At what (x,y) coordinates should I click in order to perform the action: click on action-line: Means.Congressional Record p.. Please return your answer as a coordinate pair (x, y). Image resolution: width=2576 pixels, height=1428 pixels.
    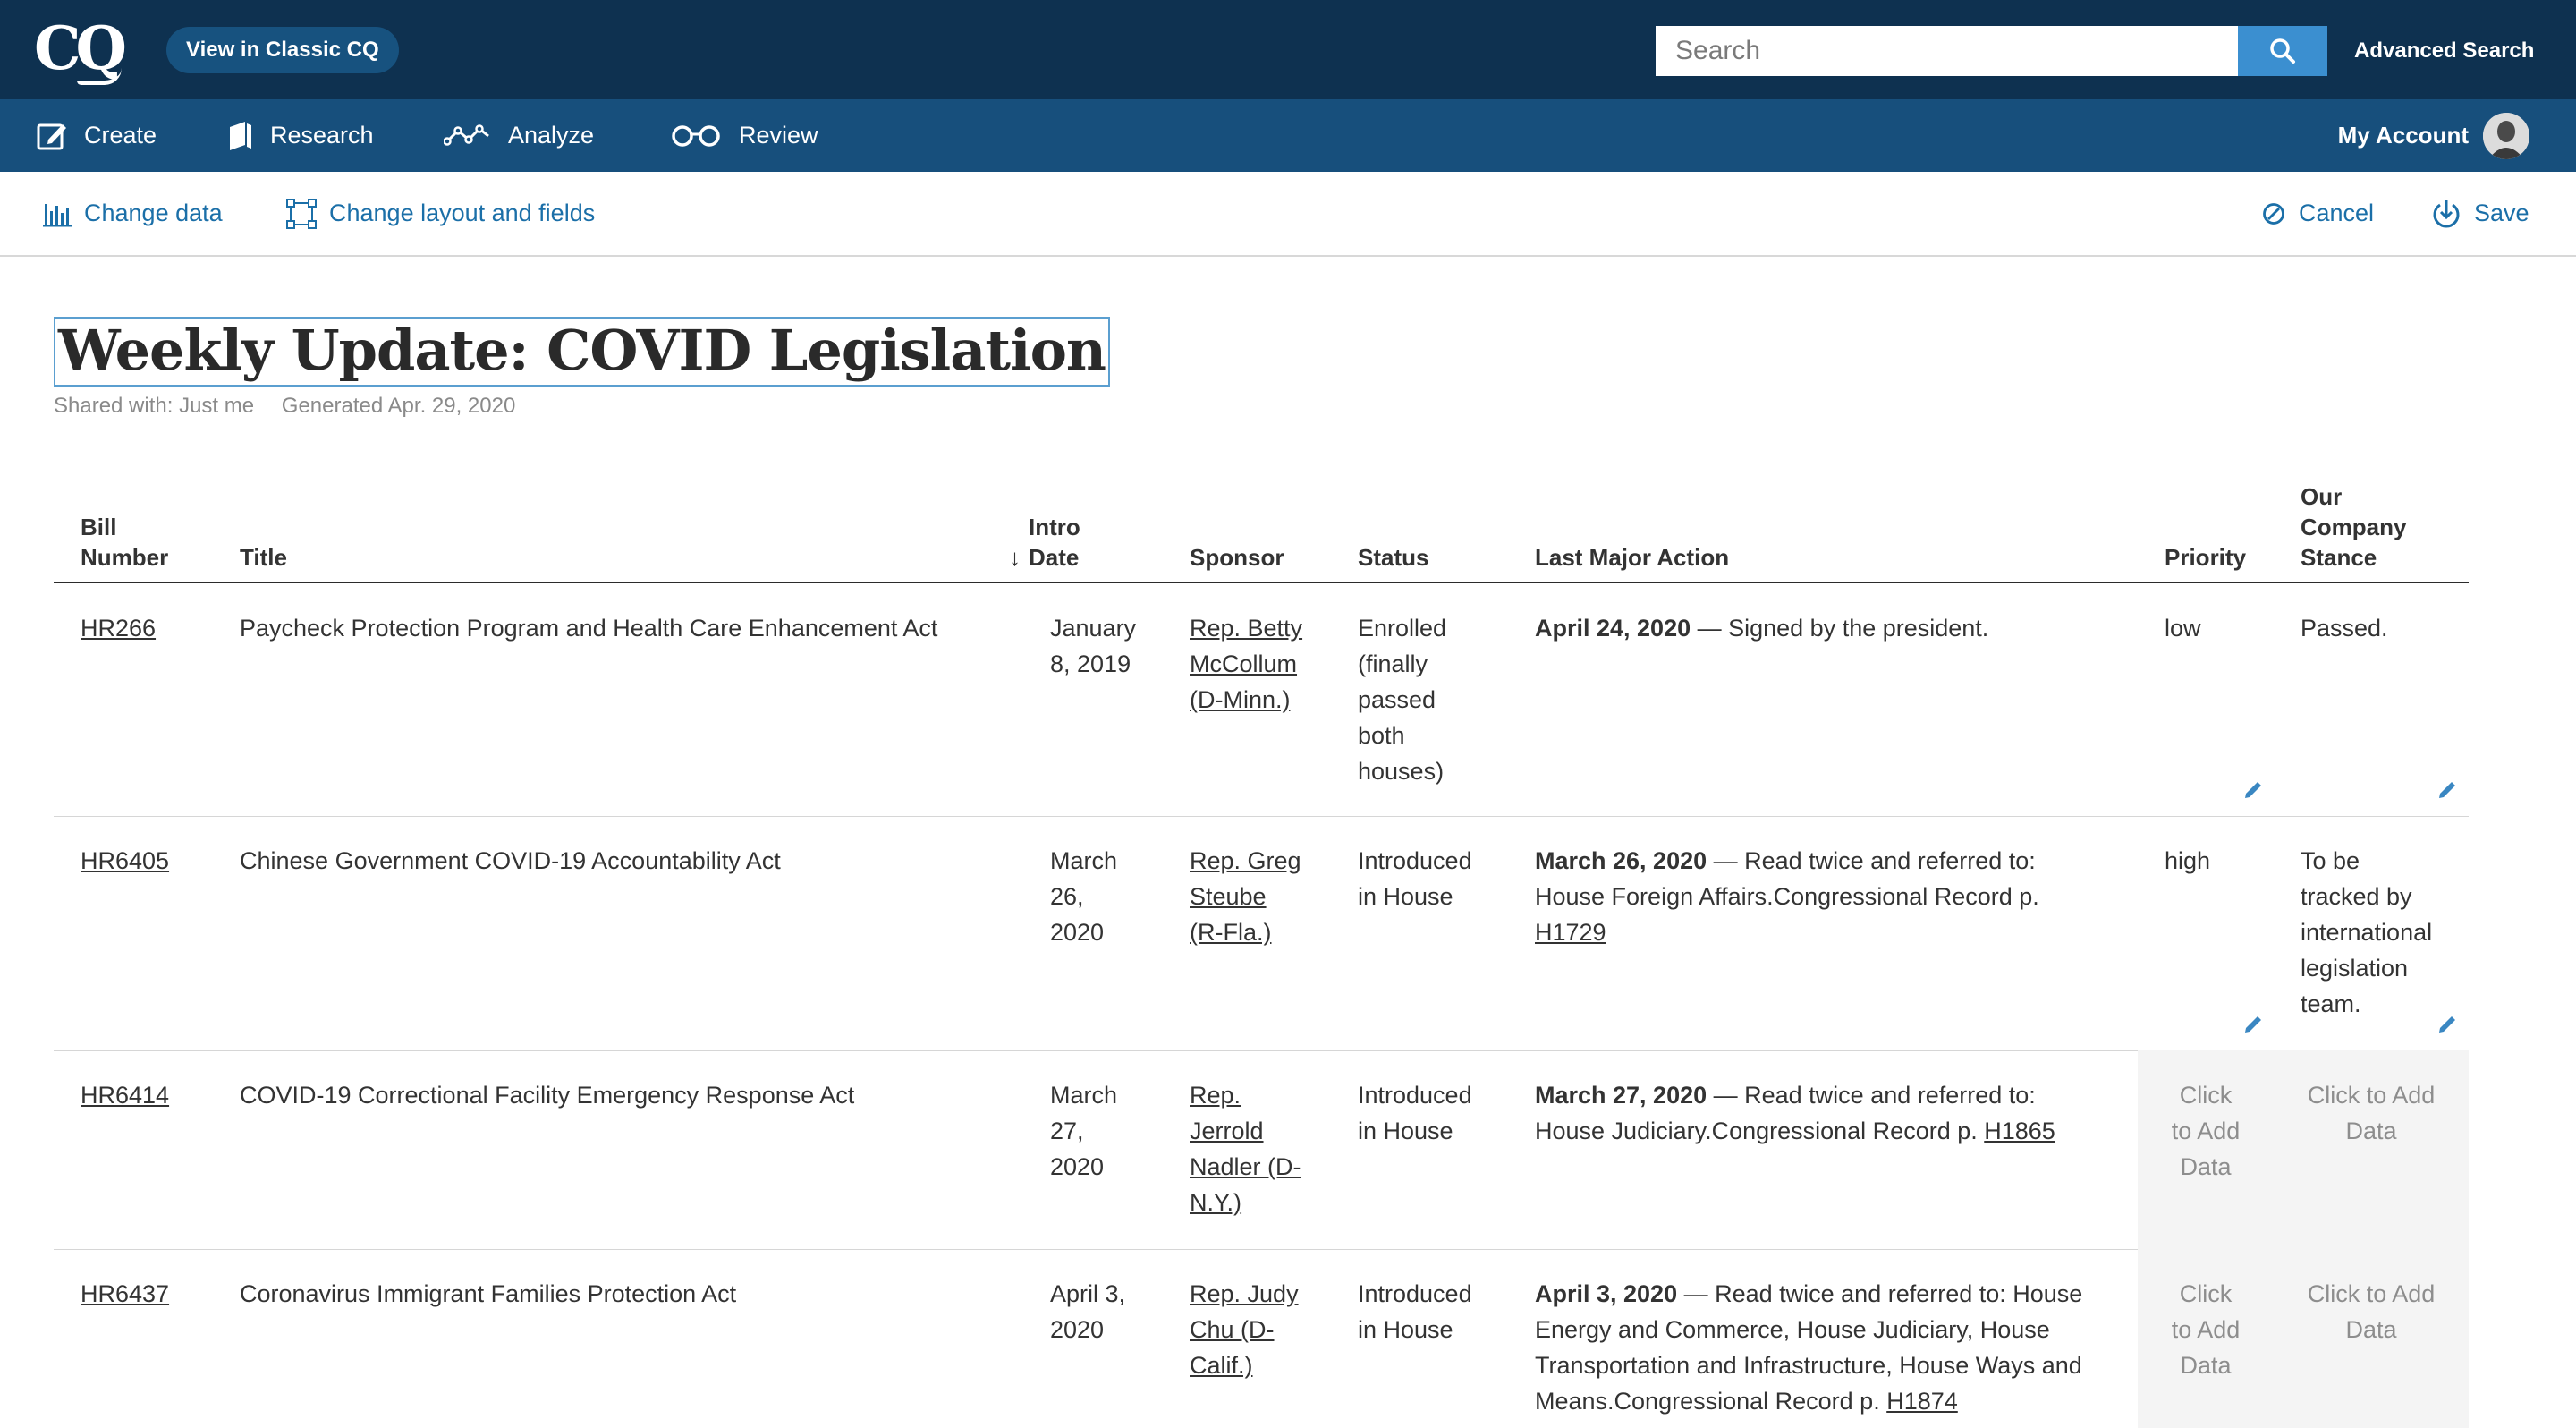
    Looking at the image, I should click on (1711, 1401).